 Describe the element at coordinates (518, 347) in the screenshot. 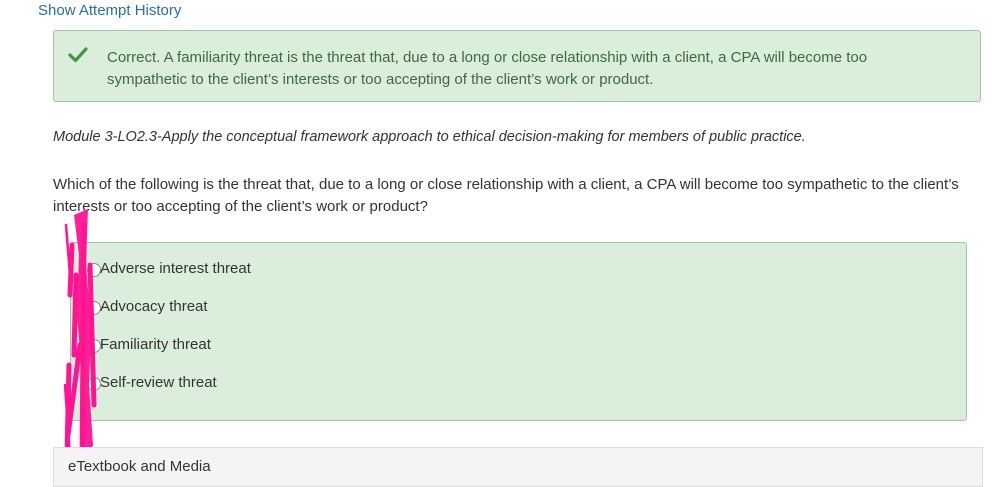

I see `option-familiarity-threat: Familiarity threat` at that location.